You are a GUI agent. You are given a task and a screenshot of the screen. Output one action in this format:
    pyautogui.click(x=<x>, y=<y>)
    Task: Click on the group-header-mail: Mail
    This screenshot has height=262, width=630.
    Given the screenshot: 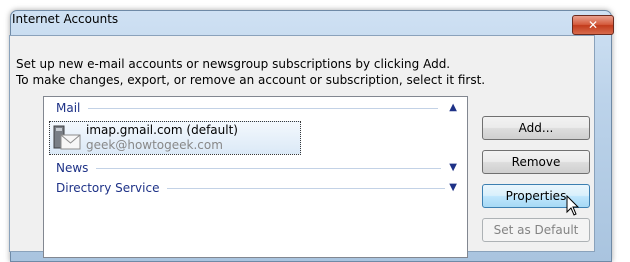 What is the action you would take?
    pyautogui.click(x=247, y=108)
    